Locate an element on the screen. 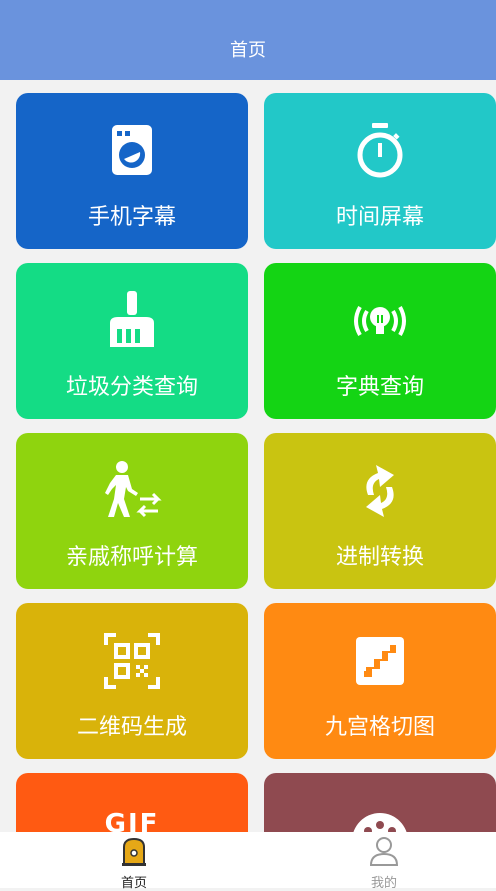  bottom-tab-bar: 首页 我的 is located at coordinates (248, 861).